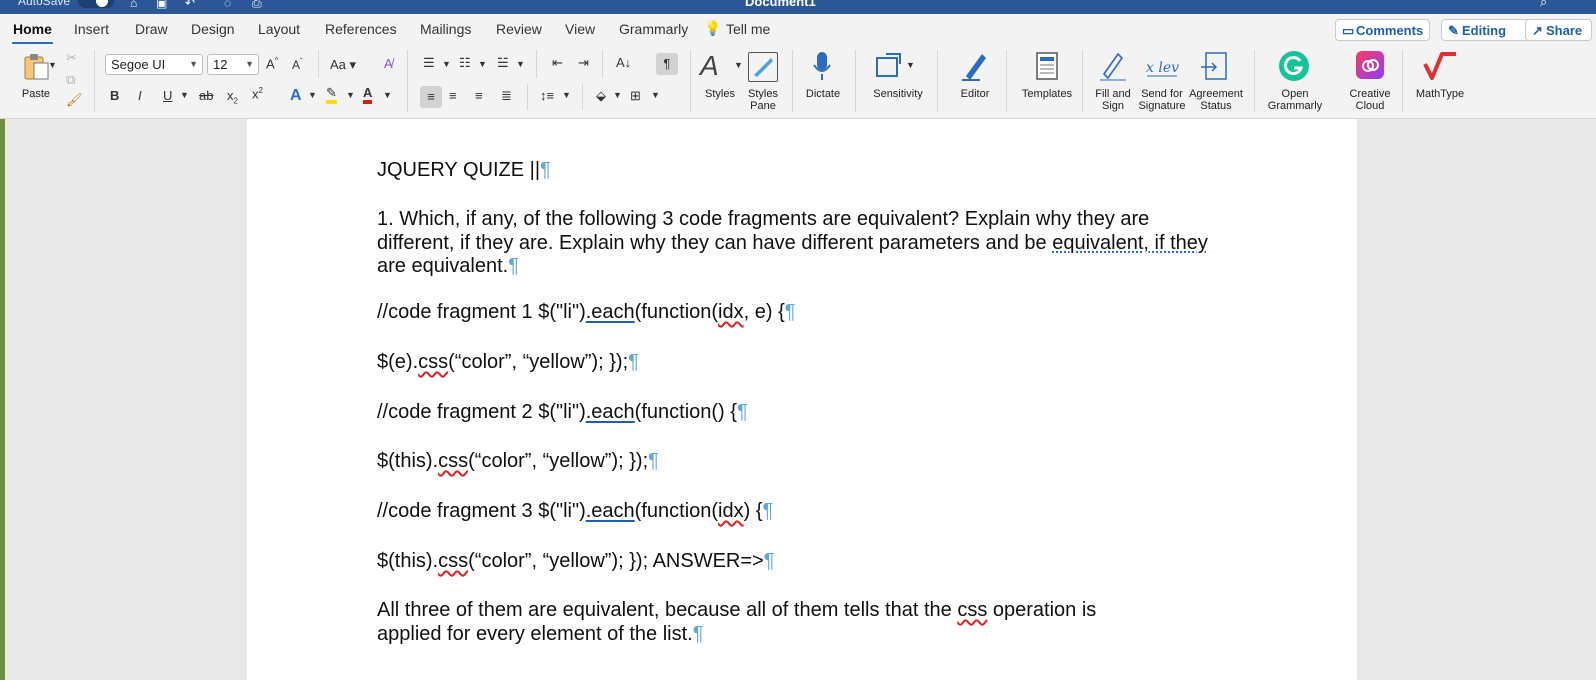  I want to click on share-button: ↗ Share, so click(1558, 30).